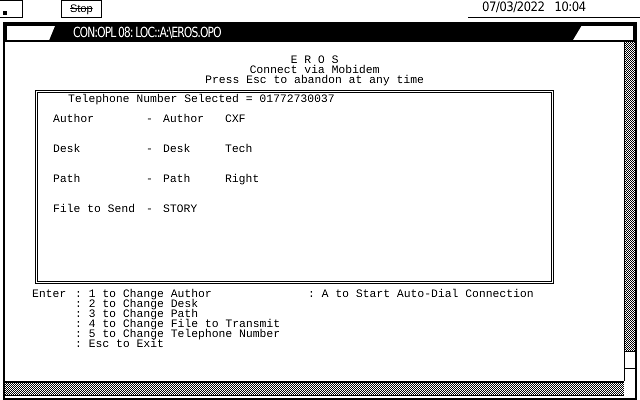 The width and height of the screenshot is (640, 400). I want to click on subtitle: Connect via Mobidem, so click(315, 71).